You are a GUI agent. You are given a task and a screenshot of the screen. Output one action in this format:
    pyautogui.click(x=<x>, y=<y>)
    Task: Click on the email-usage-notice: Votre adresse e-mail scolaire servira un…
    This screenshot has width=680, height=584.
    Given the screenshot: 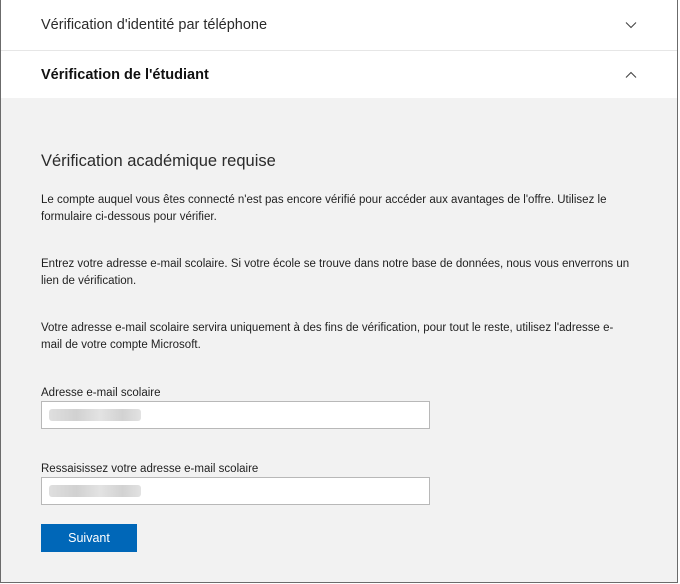 What is the action you would take?
    pyautogui.click(x=327, y=336)
    